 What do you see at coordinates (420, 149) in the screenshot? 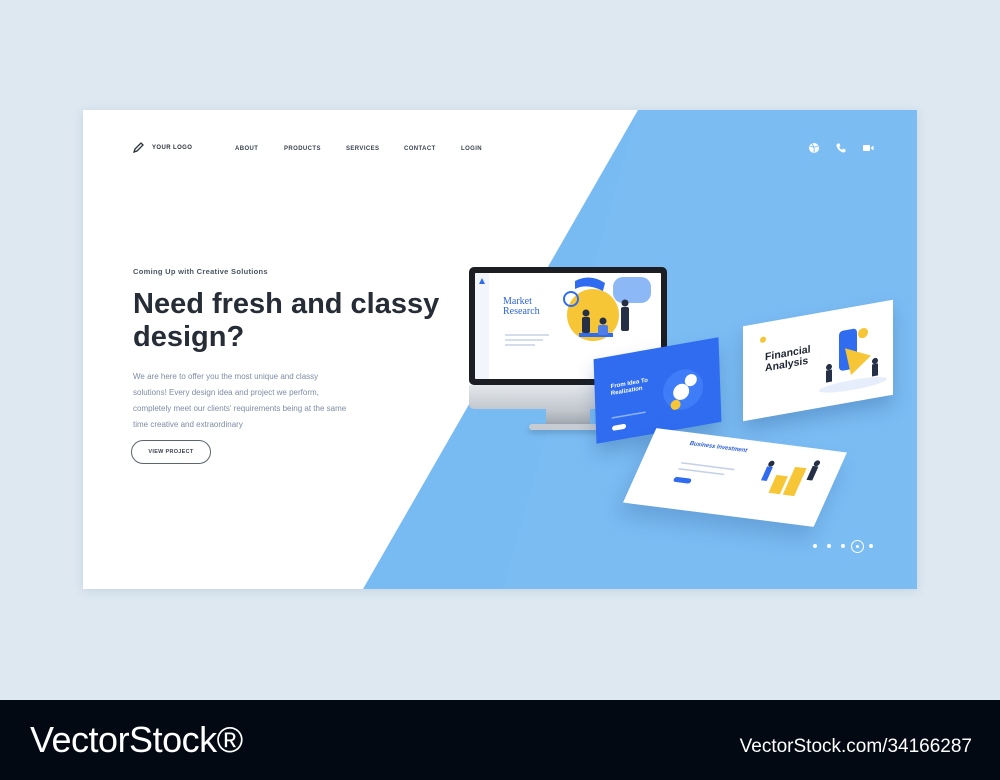
I see `nav-contact: CONTACT` at bounding box center [420, 149].